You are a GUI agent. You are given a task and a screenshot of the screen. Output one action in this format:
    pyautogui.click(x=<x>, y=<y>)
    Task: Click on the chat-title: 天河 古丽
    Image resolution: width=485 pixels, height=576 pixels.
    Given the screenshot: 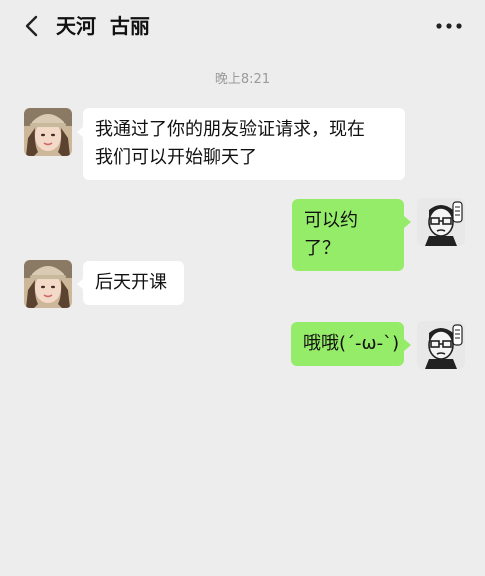 What is the action you would take?
    pyautogui.click(x=103, y=26)
    